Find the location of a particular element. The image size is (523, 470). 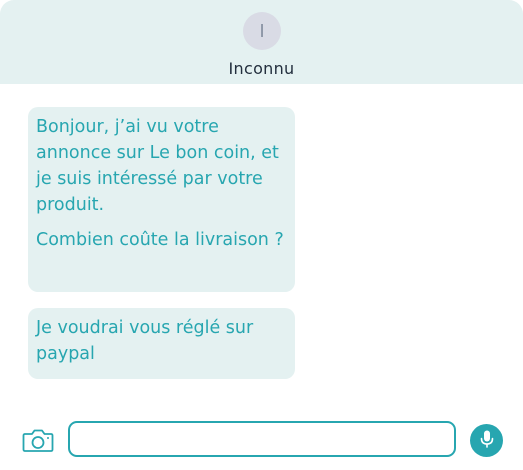

message-composer is located at coordinates (261, 440).